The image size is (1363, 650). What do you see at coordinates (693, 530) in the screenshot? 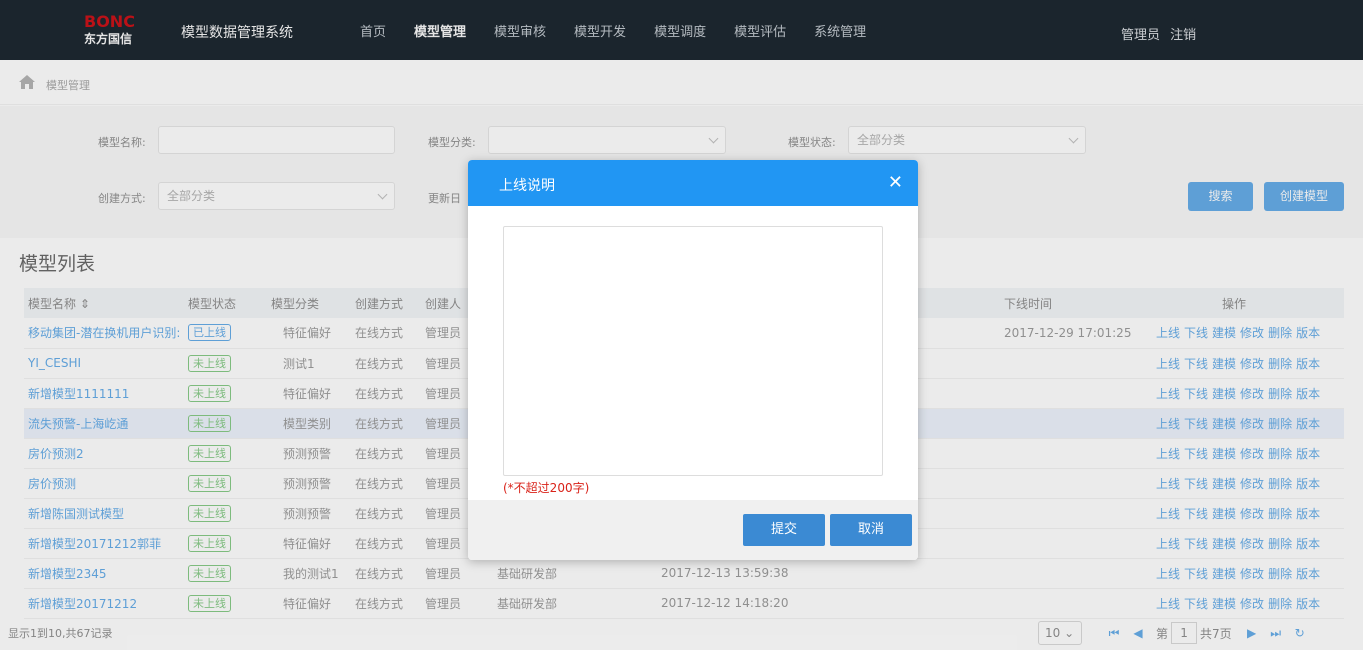
I see `dialog-footer: 提交 取消` at bounding box center [693, 530].